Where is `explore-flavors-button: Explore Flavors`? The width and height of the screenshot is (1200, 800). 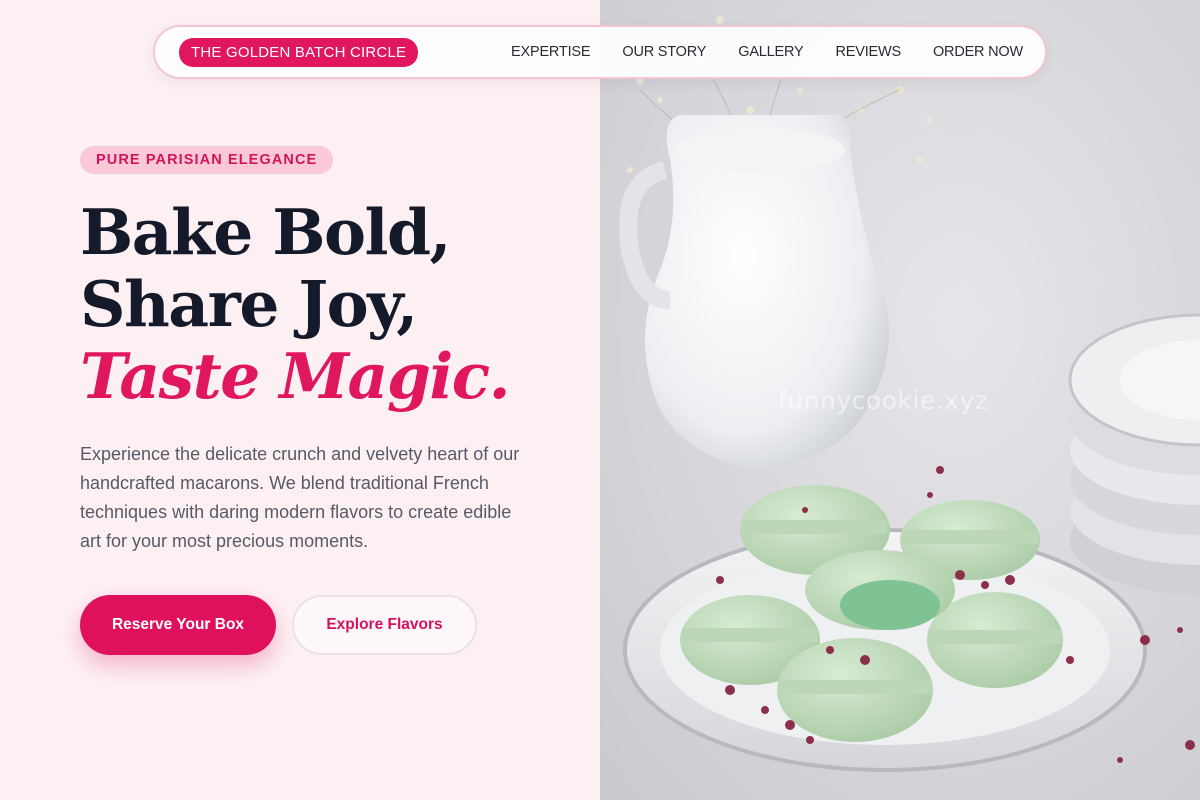
explore-flavors-button: Explore Flavors is located at coordinates (384, 625).